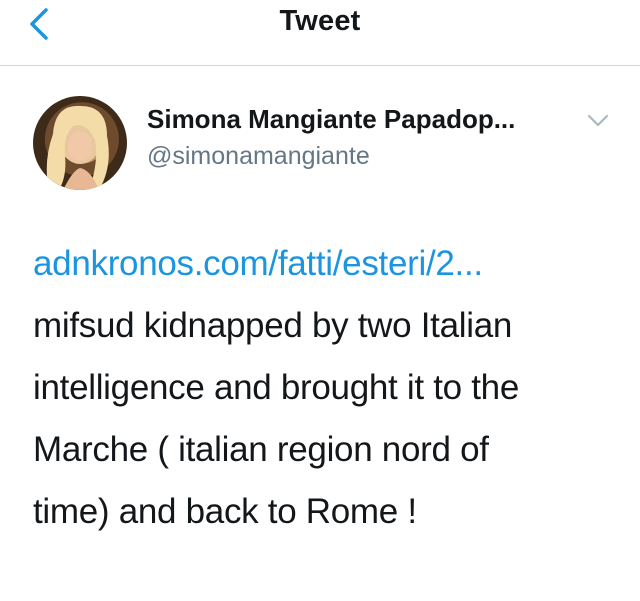 This screenshot has height=601, width=640. What do you see at coordinates (320, 21) in the screenshot?
I see `page-title: Tweet` at bounding box center [320, 21].